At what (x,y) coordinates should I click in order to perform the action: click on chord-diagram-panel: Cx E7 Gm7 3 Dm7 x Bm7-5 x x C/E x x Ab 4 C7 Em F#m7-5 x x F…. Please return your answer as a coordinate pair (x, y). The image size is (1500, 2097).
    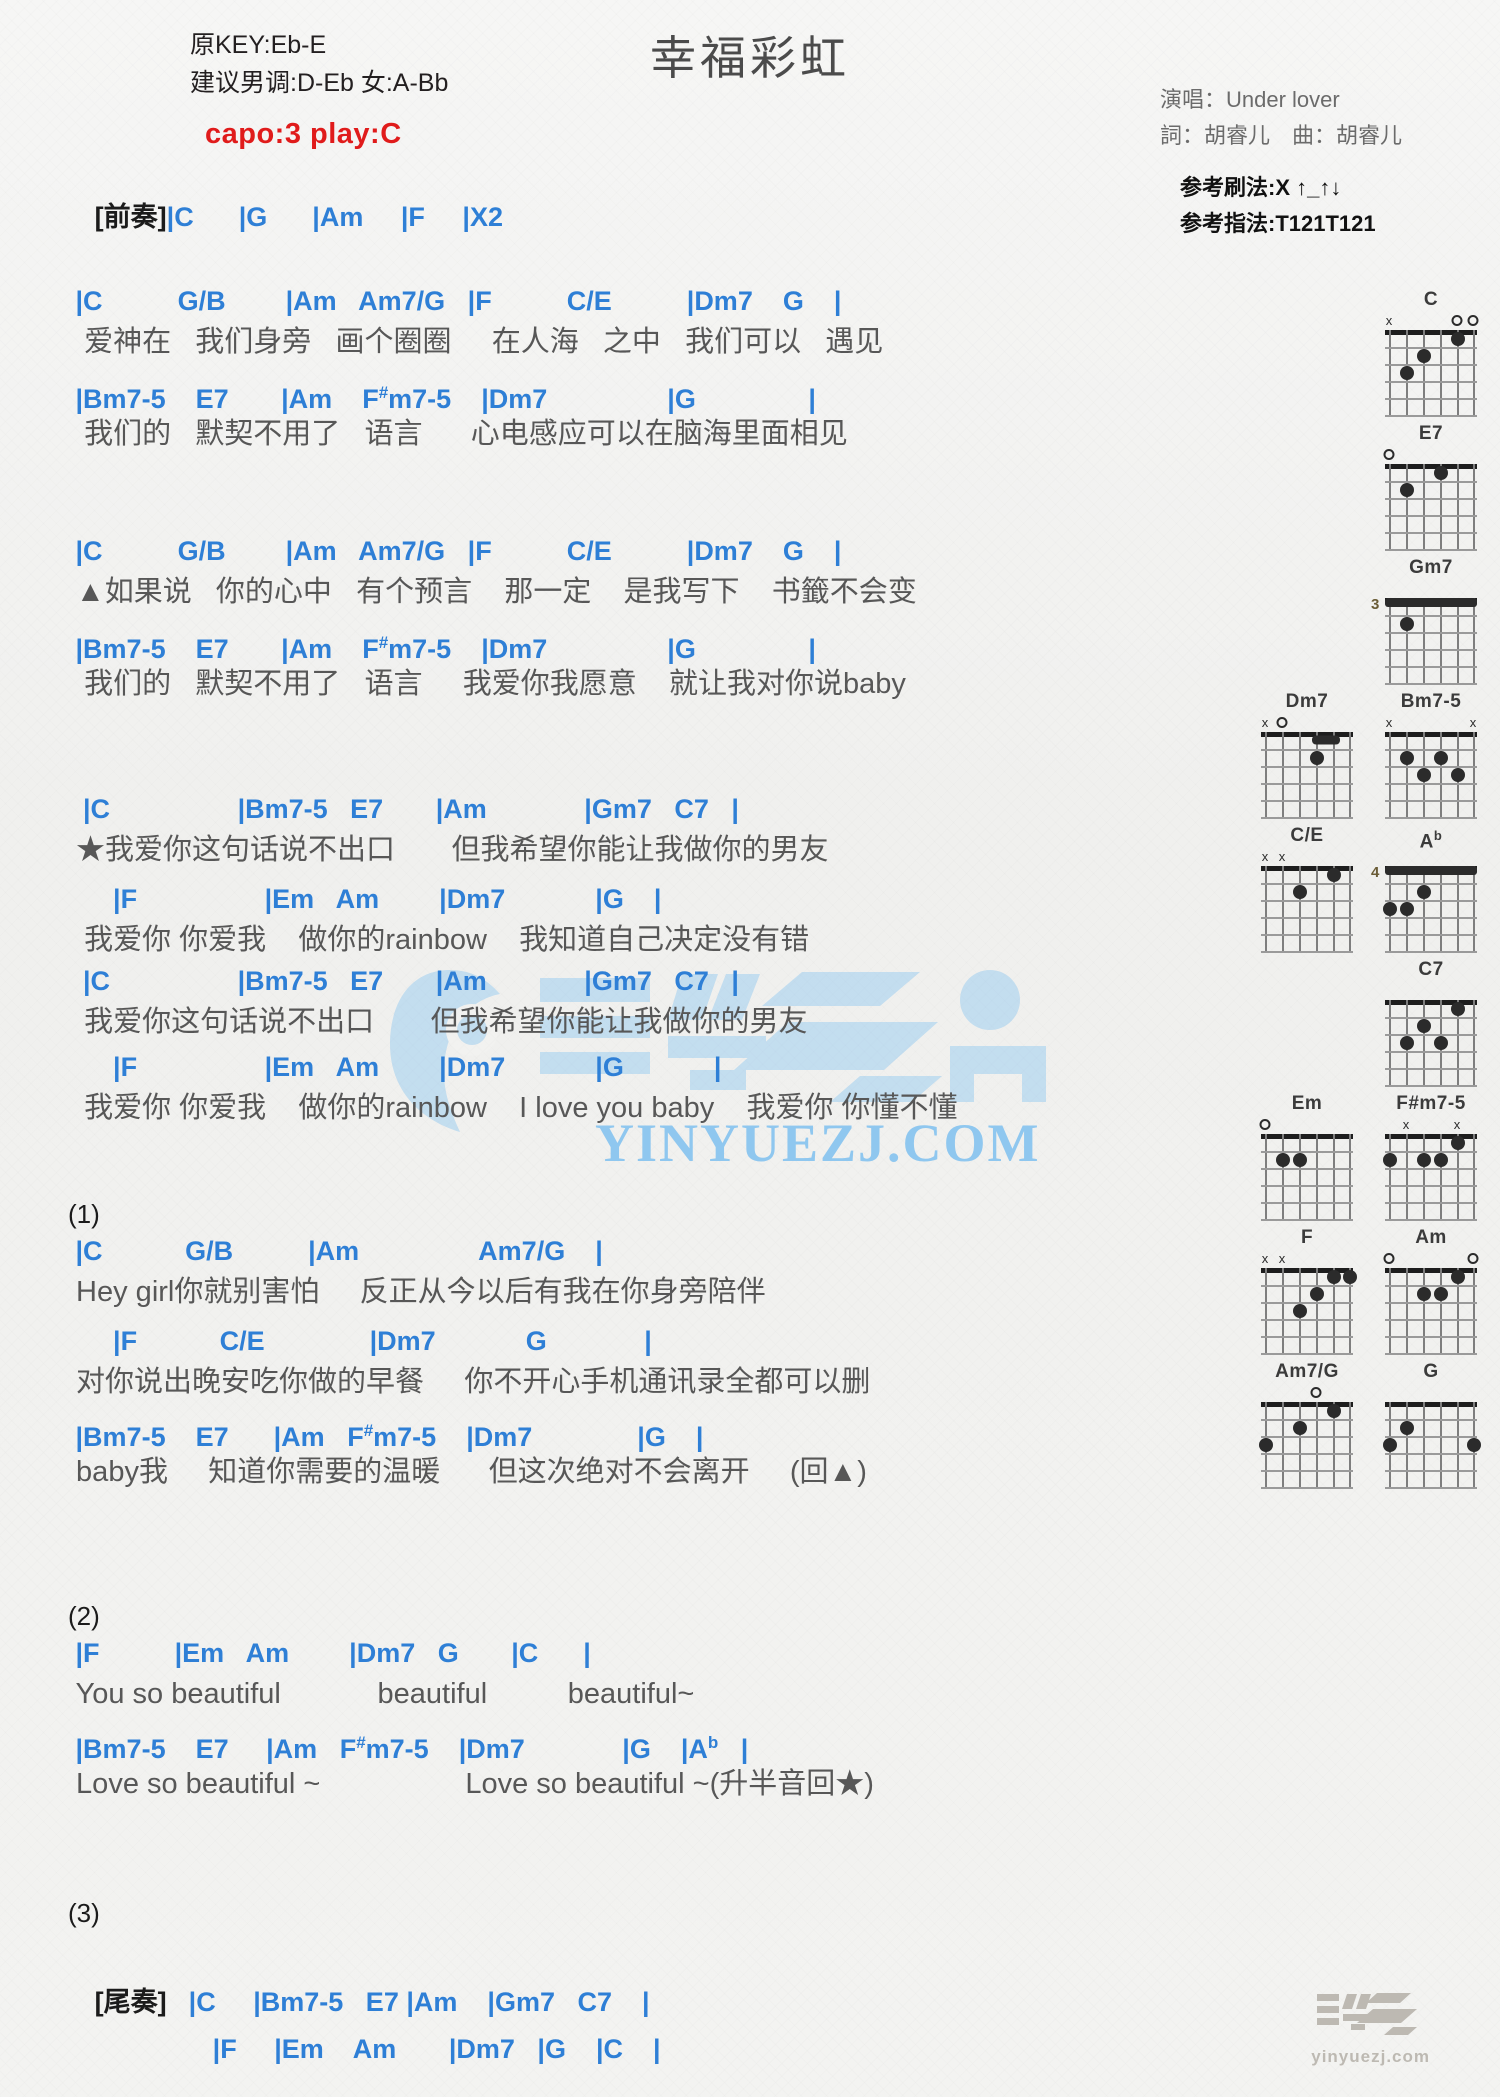
    Looking at the image, I should click on (1356, 891).